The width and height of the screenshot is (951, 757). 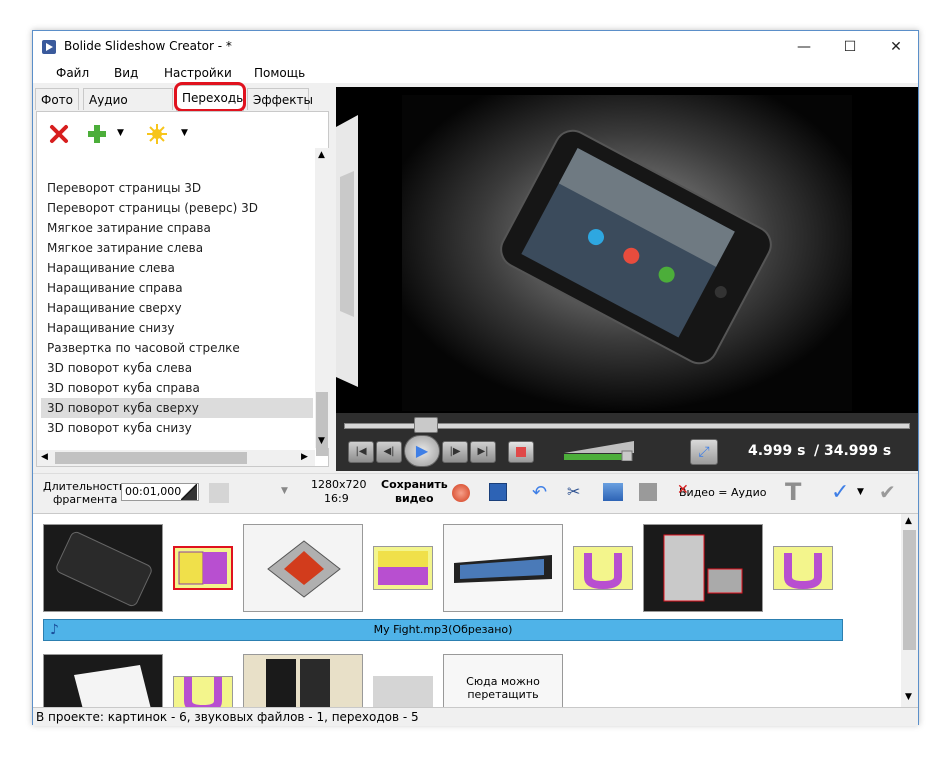 I want to click on menu-help: Помощь, so click(x=279, y=73).